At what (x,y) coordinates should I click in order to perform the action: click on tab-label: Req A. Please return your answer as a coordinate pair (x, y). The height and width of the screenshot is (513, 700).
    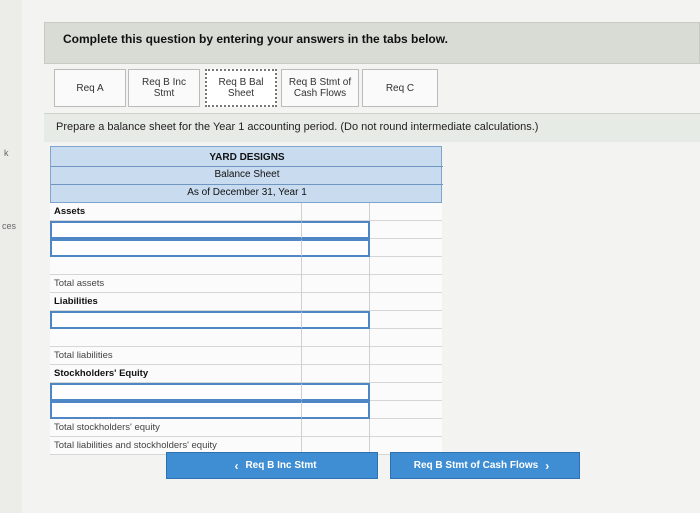
    Looking at the image, I should click on (90, 88).